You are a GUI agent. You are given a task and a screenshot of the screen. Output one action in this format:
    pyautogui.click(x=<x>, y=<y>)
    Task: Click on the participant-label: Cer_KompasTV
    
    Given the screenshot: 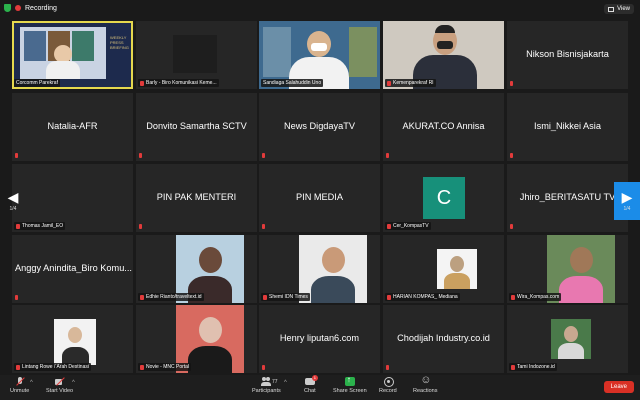 What is the action you would take?
    pyautogui.click(x=408, y=226)
    